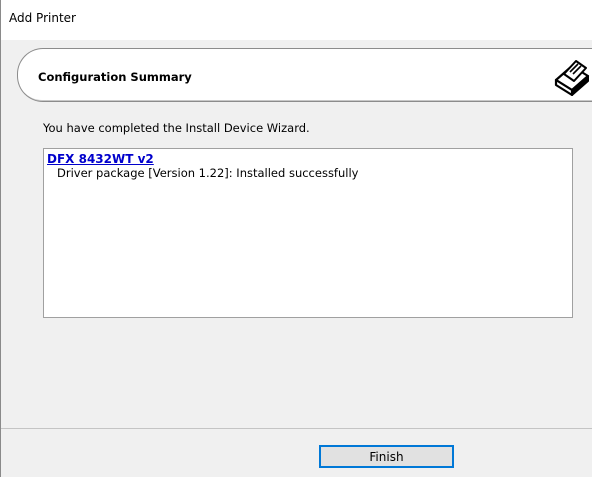 This screenshot has width=592, height=477. I want to click on device-name-link: DFX 8432WT v2, so click(100, 159).